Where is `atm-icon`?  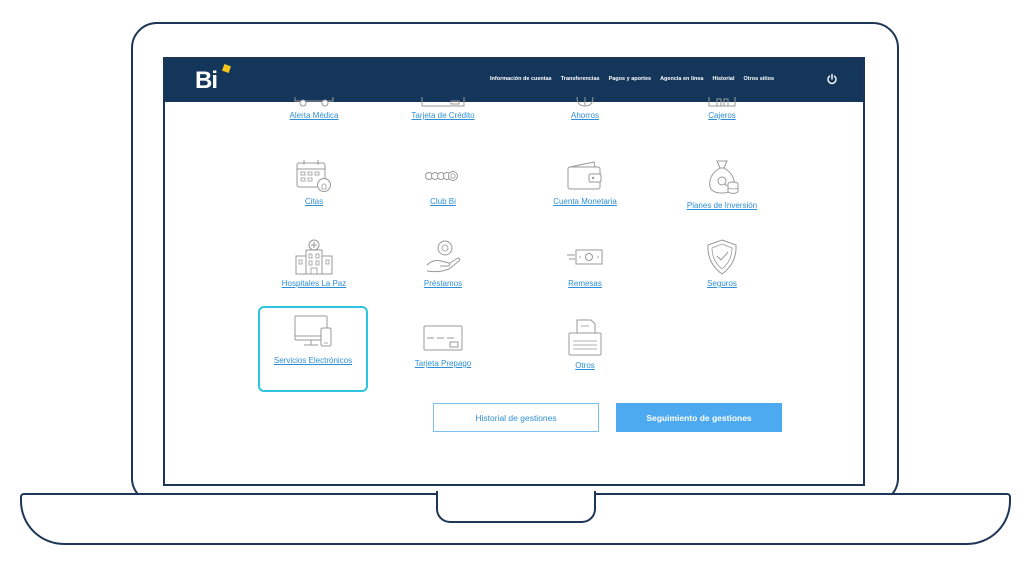 atm-icon is located at coordinates (722, 102).